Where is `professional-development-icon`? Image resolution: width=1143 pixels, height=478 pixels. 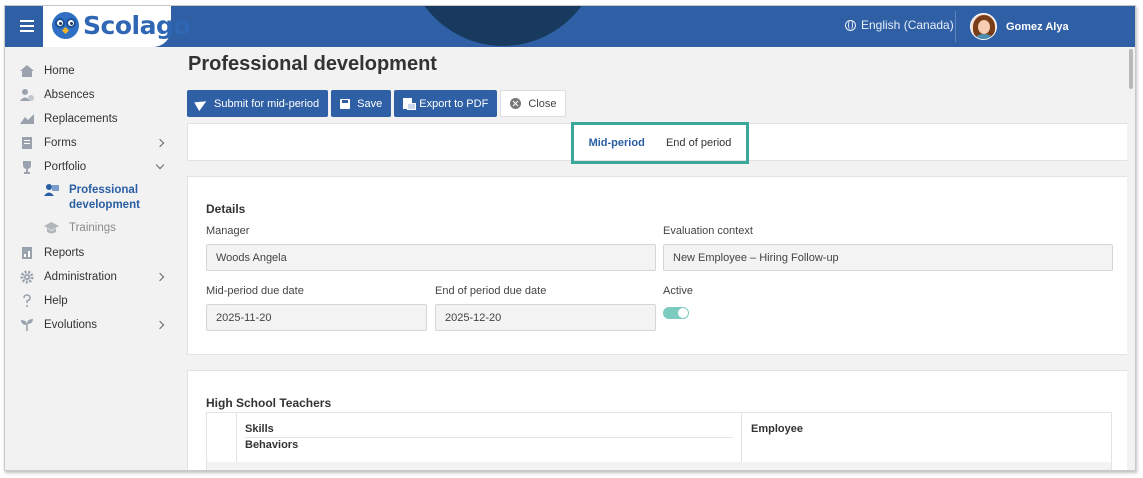
professional-development-icon is located at coordinates (51, 190).